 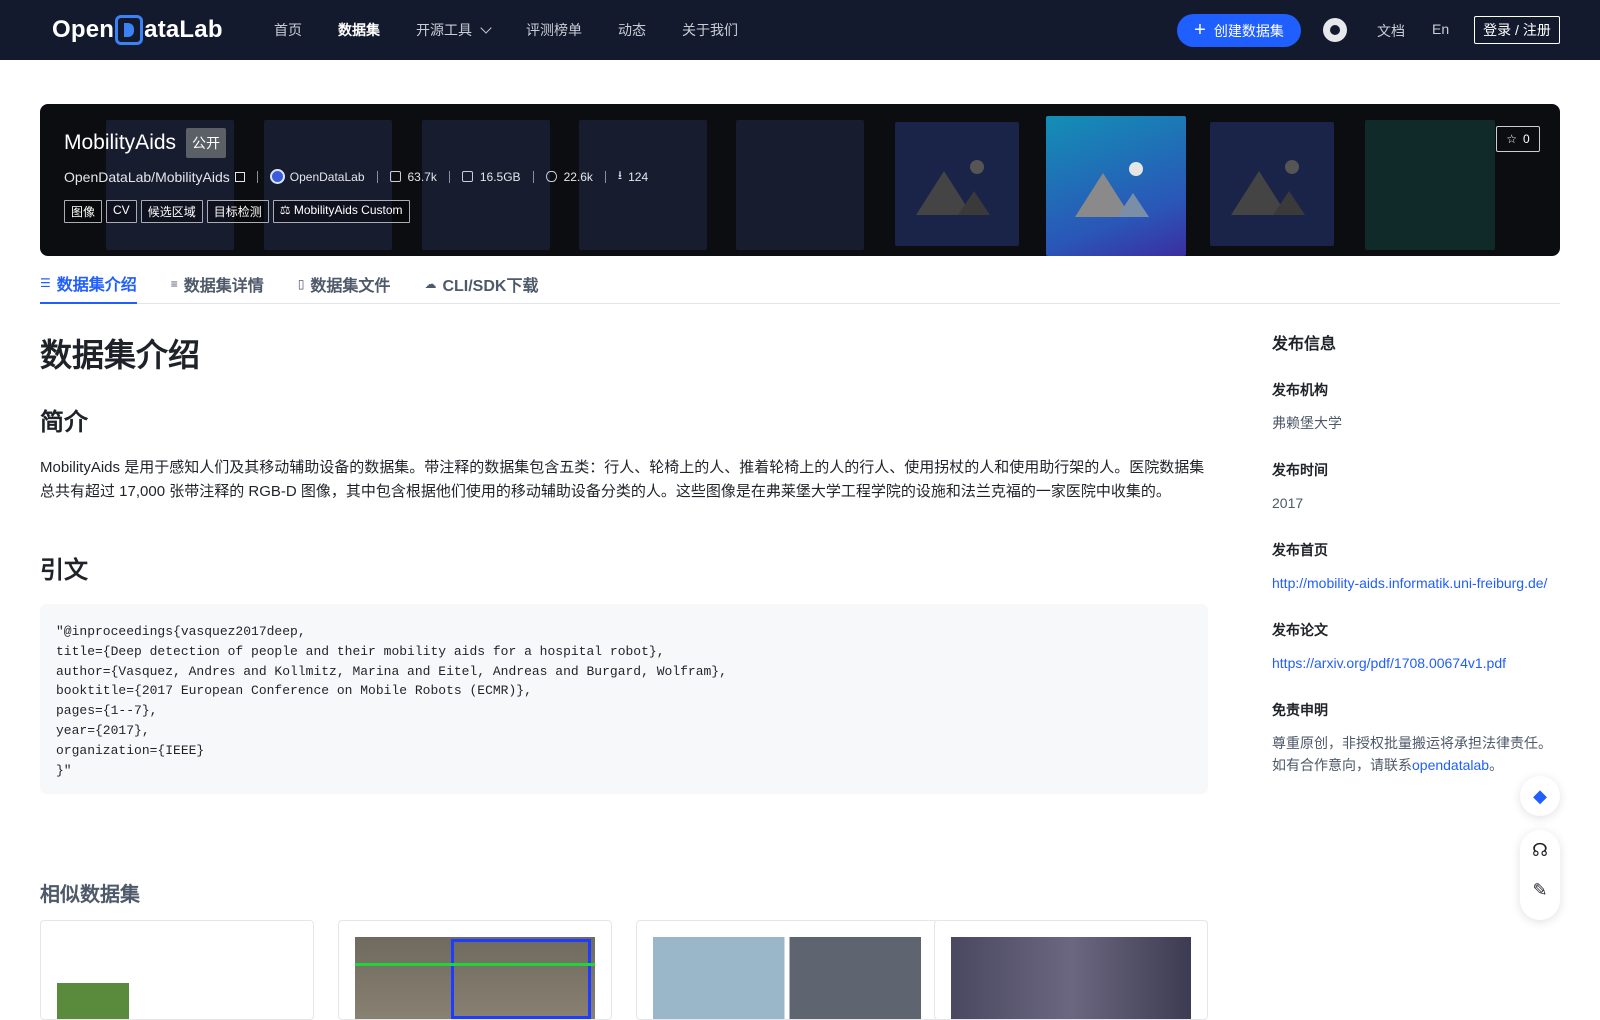 I want to click on logo: Open ataLab, so click(x=137, y=30).